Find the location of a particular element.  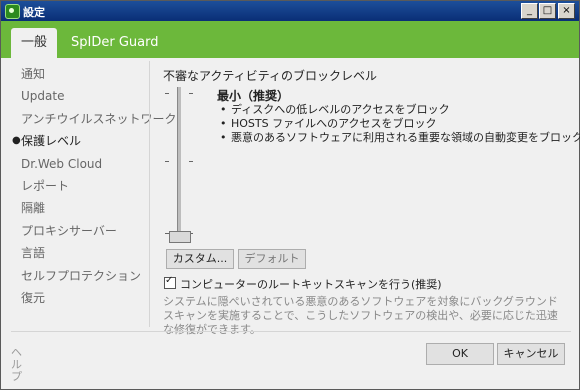

app-spider-icon is located at coordinates (12, 11).